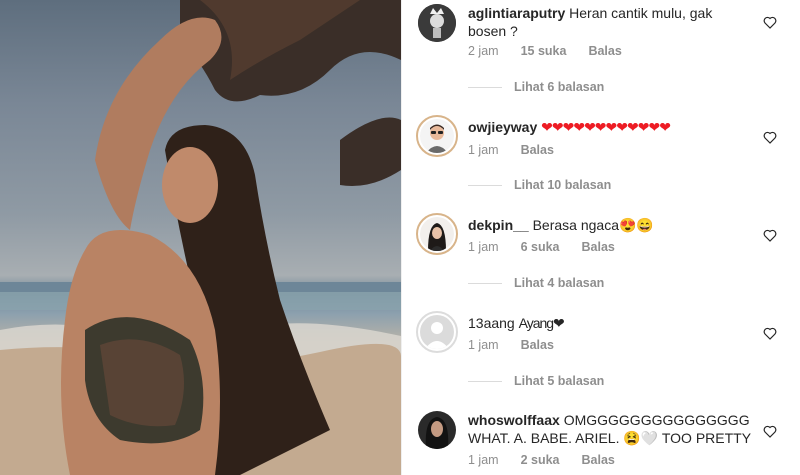 This screenshot has height=475, width=800. What do you see at coordinates (559, 87) in the screenshot?
I see `view-replies-label: Lihat 6 balasan` at bounding box center [559, 87].